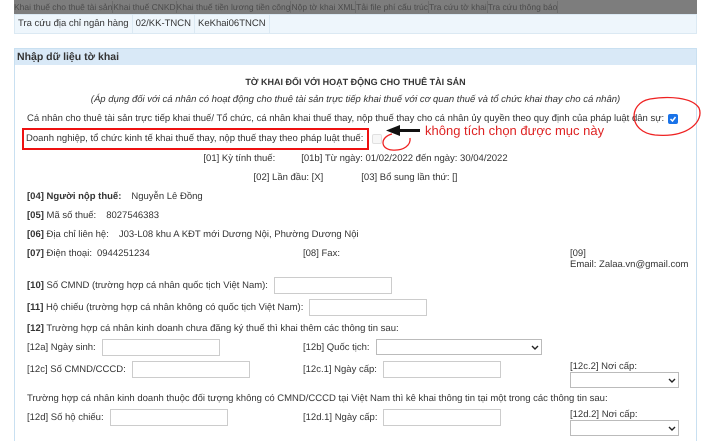 Image resolution: width=705 pixels, height=441 pixels. Describe the element at coordinates (318, 399) in the screenshot. I see `note-text: Trường hợp cá nhân kinh doanh thuộc đối tượng không có CMND/CCCD tại Việt Nam thì kê khai thông tin tại một trong các thông tin sau:` at that location.